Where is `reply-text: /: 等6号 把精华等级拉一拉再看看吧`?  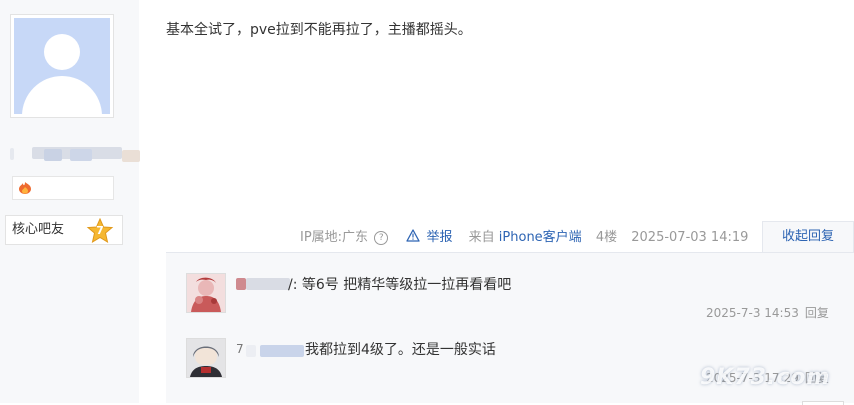 reply-text: /: 等6号 把精华等级拉一拉再看看吧 is located at coordinates (399, 285).